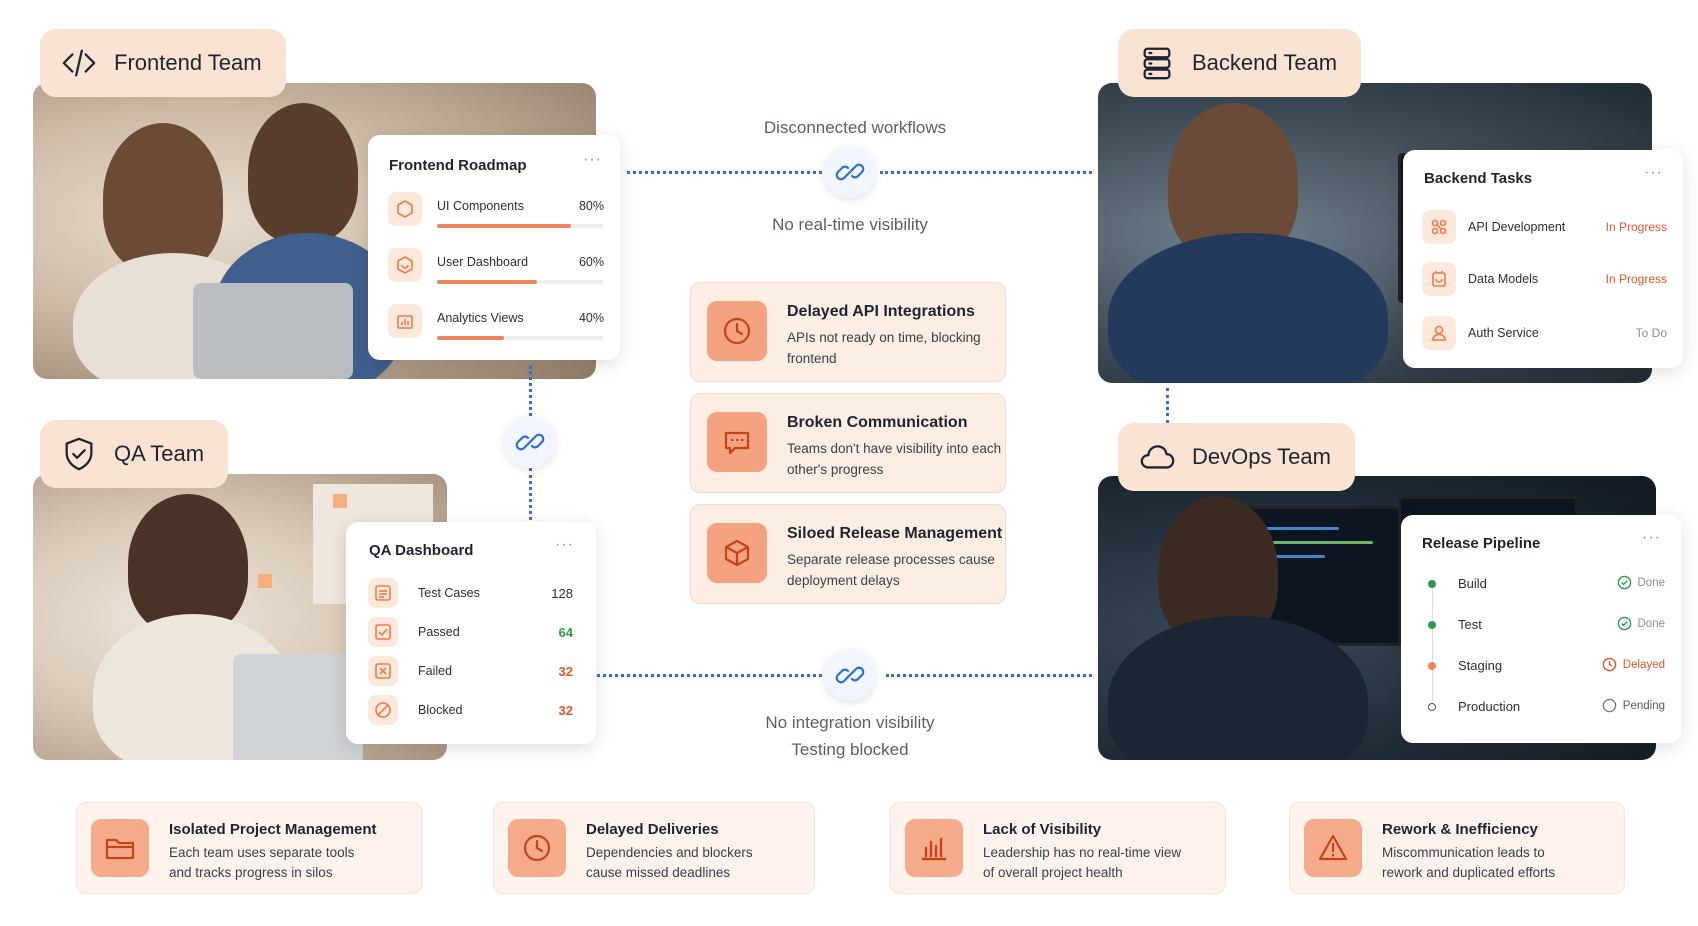 The image size is (1698, 926). Describe the element at coordinates (881, 311) in the screenshot. I see `issue-title: Delayed API Integrations` at that location.